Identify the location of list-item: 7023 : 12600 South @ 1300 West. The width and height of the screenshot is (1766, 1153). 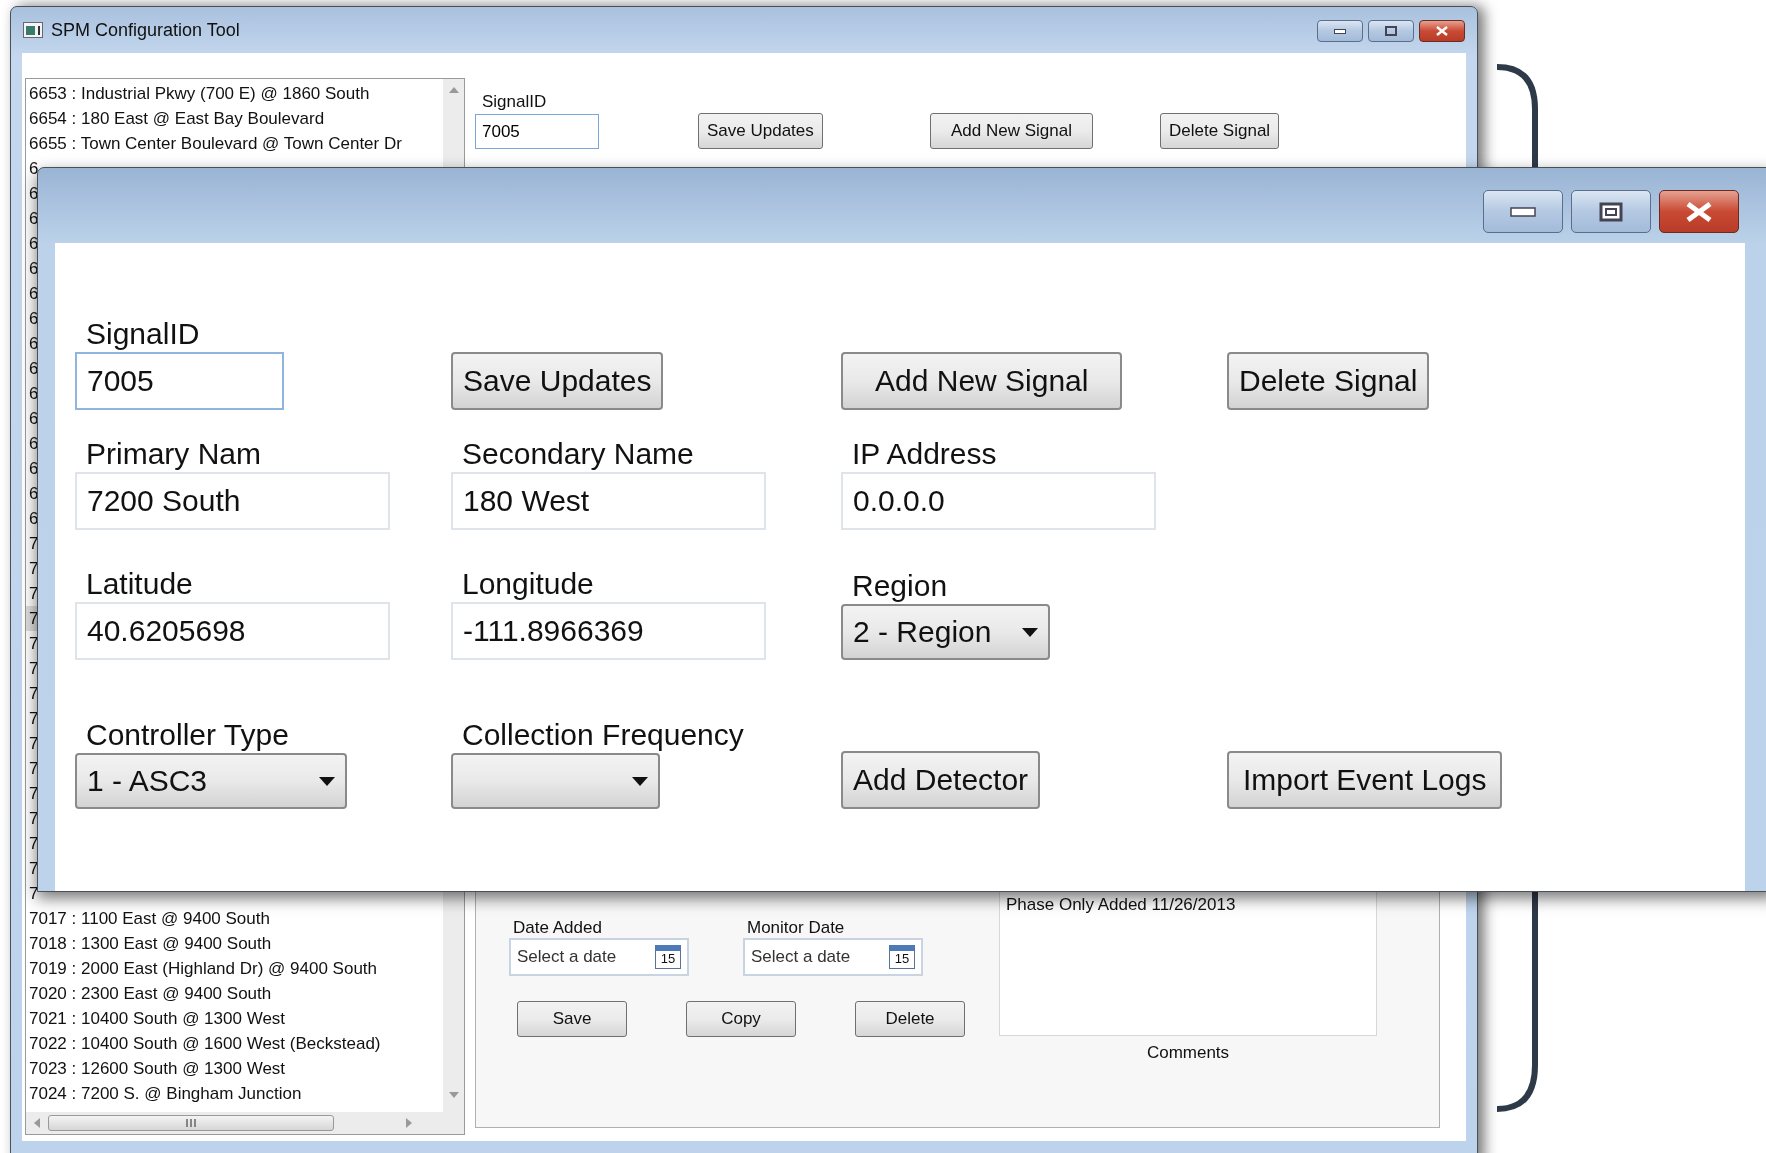
(234, 1068).